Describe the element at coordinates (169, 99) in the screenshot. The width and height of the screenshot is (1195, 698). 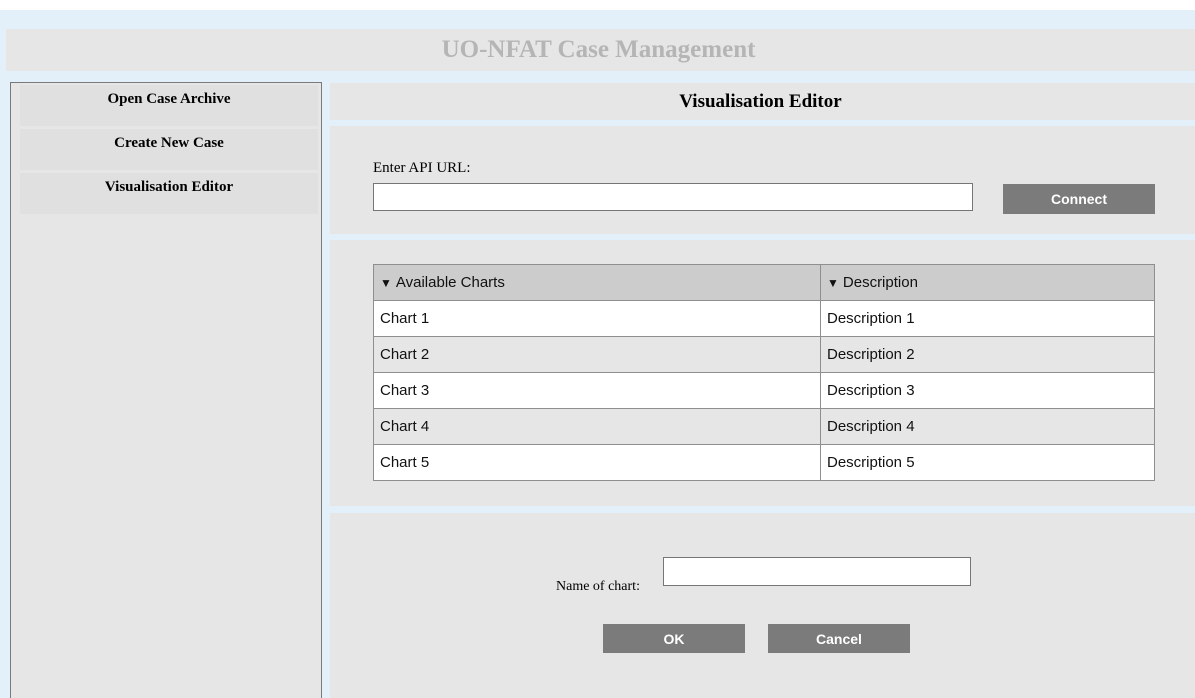
I see `sidebar-item-label: Open Case Archive` at that location.